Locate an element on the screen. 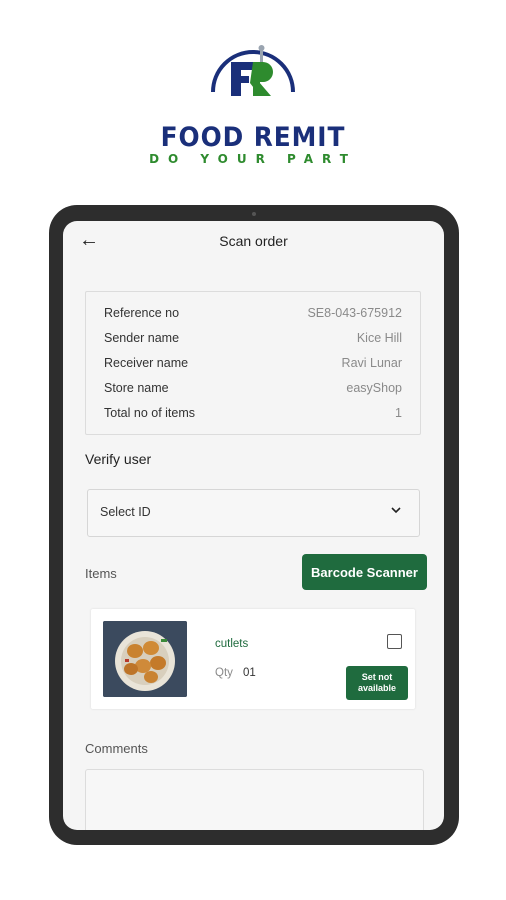  qty-value: 01 is located at coordinates (249, 673).